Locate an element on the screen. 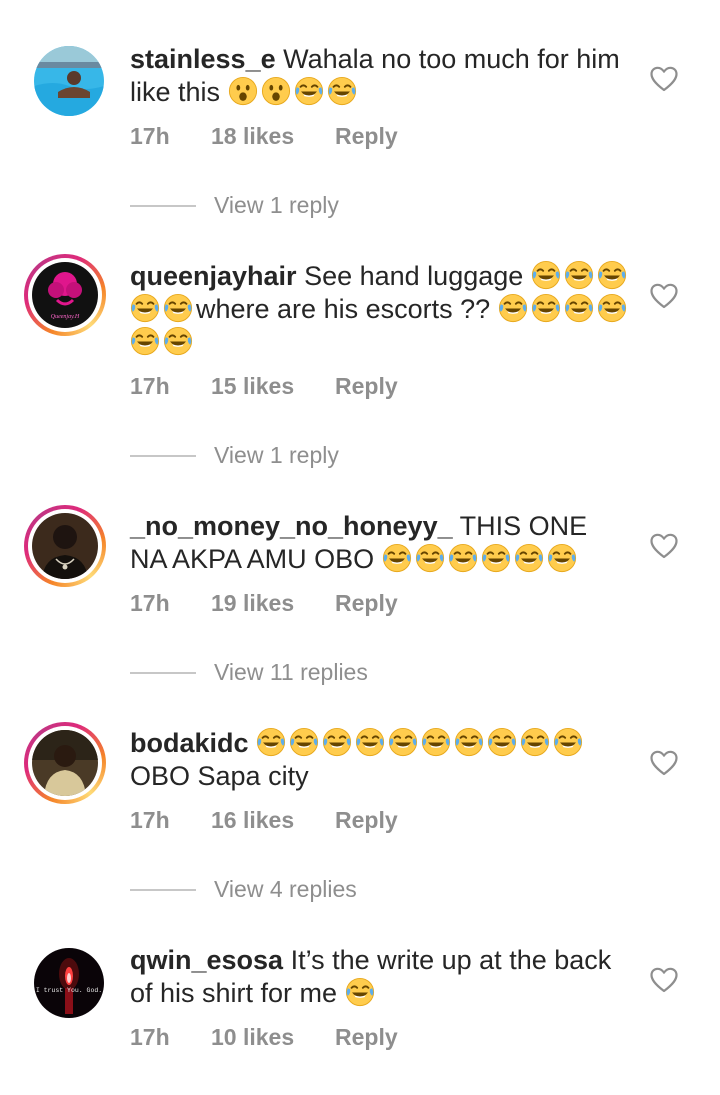 Image resolution: width=720 pixels, height=1095 pixels. avatar-logo-text: Queenjay.H is located at coordinates (65, 317).